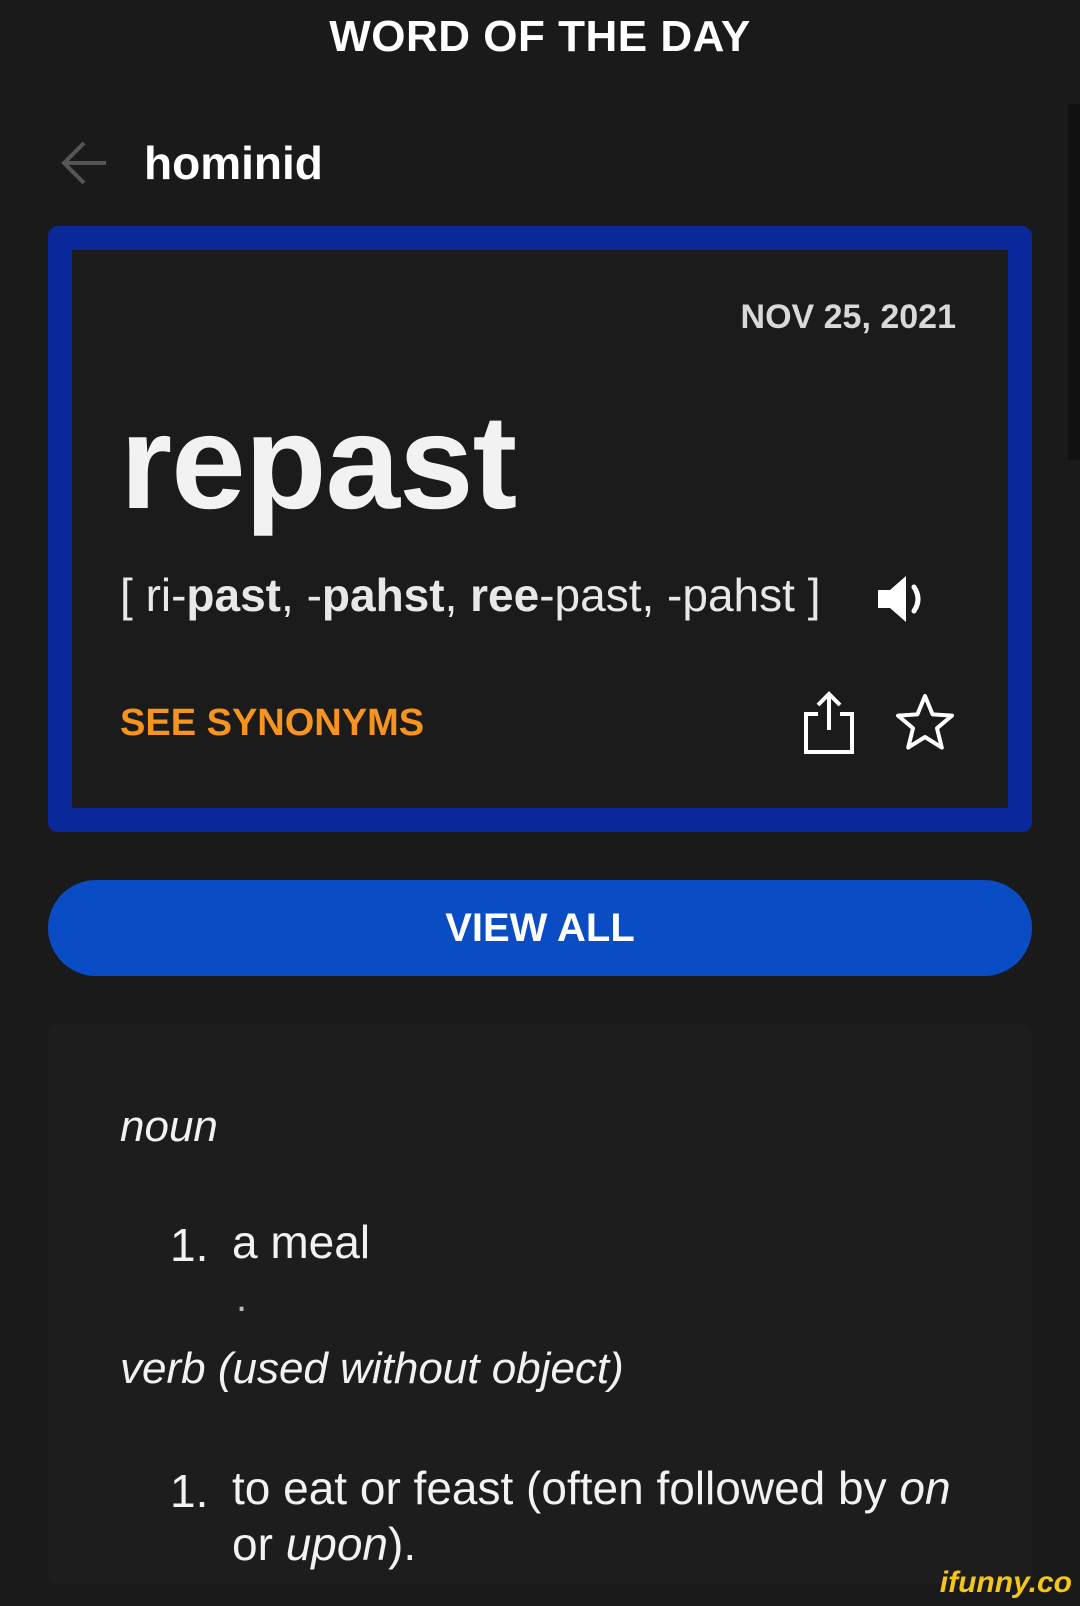 This screenshot has height=1606, width=1080. Describe the element at coordinates (925, 1488) in the screenshot. I see `definition-emphasis: on` at that location.